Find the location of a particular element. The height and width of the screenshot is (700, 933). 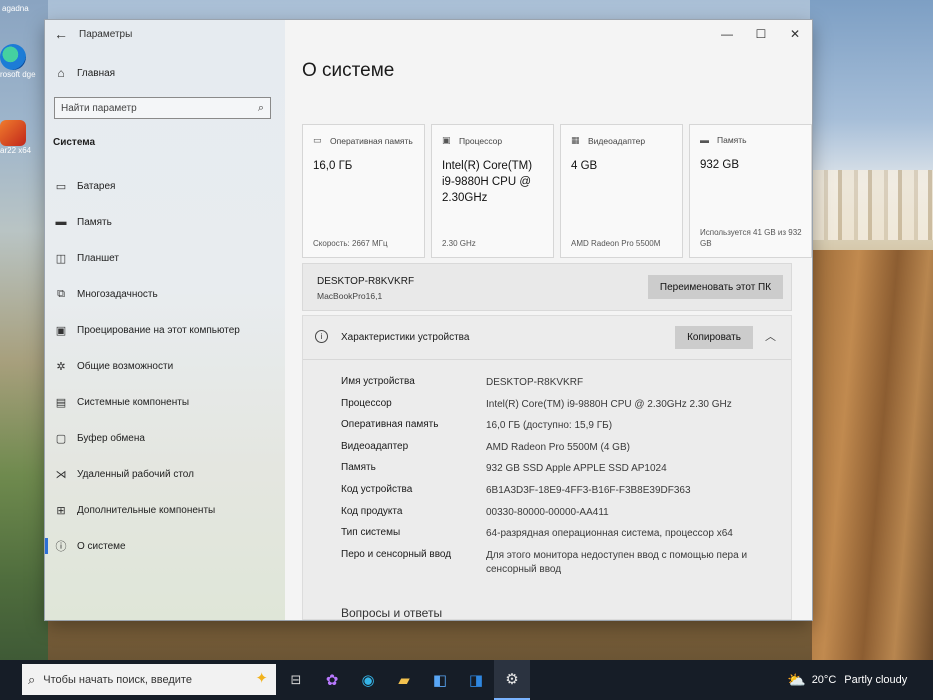

sidebar-item-label: Буфер обмена is located at coordinates (111, 438).